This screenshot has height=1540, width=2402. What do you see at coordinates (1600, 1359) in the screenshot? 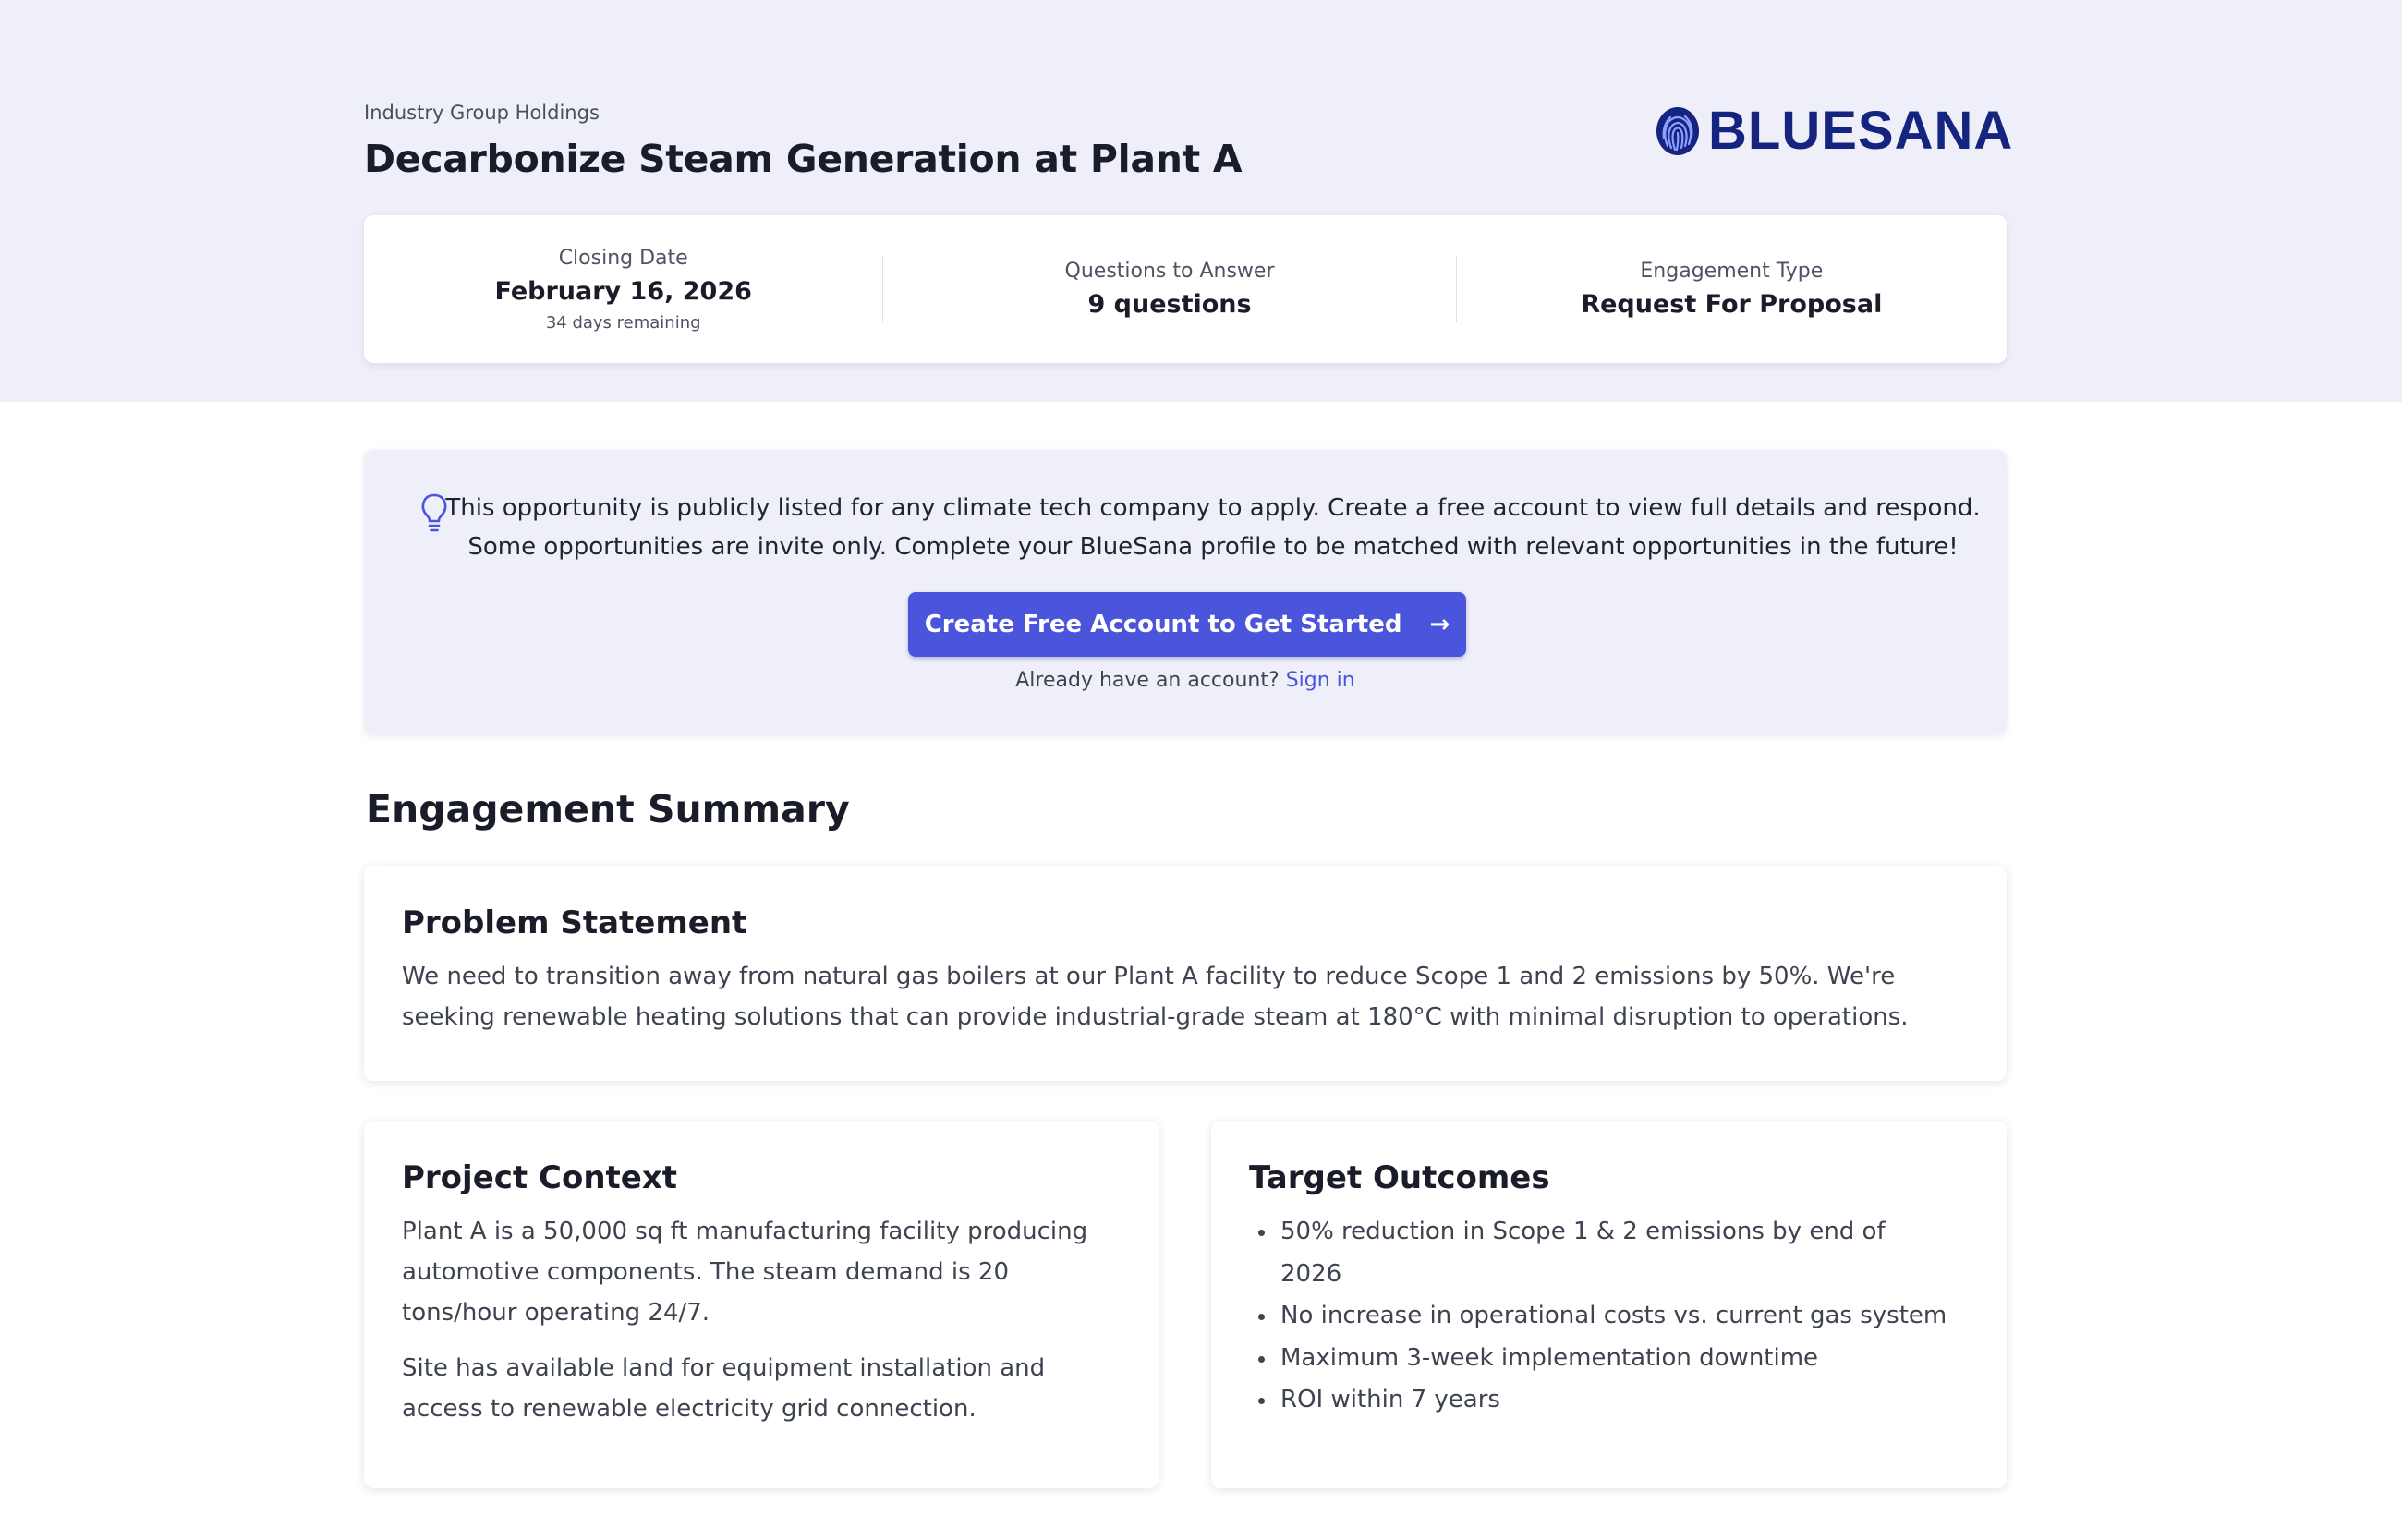
I see `list-item: Maximum 3-week implementation downtime` at bounding box center [1600, 1359].